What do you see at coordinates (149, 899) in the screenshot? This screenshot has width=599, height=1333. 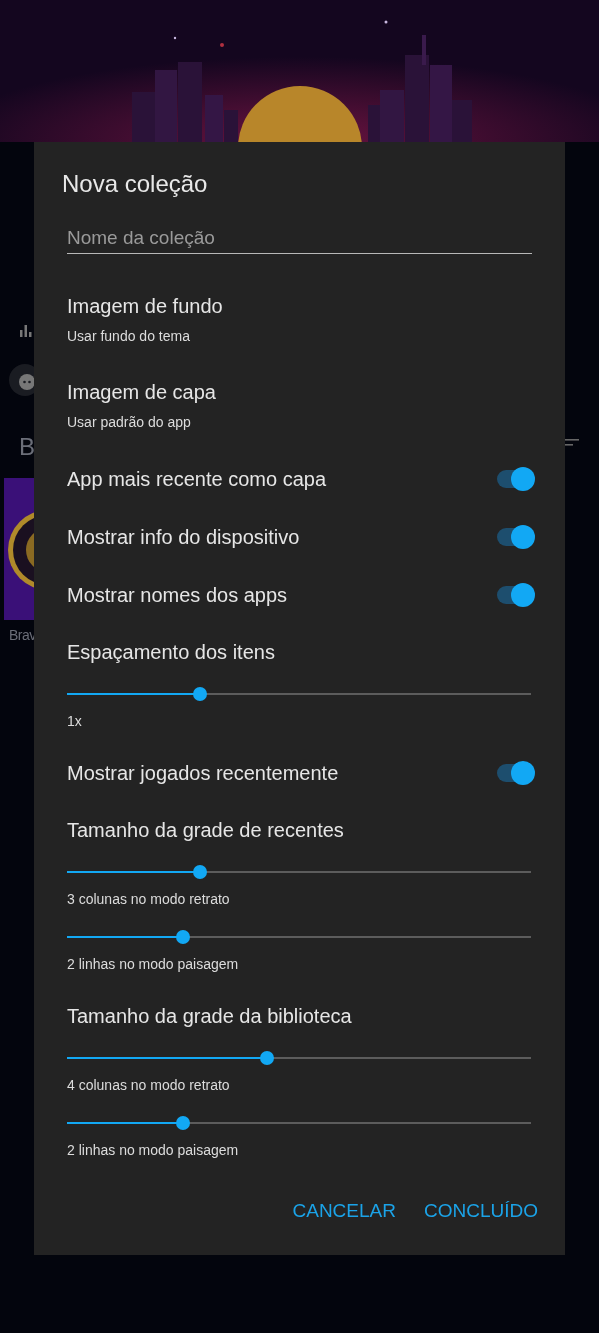 I see `slider-value: 3 colunas no modo retrato` at bounding box center [149, 899].